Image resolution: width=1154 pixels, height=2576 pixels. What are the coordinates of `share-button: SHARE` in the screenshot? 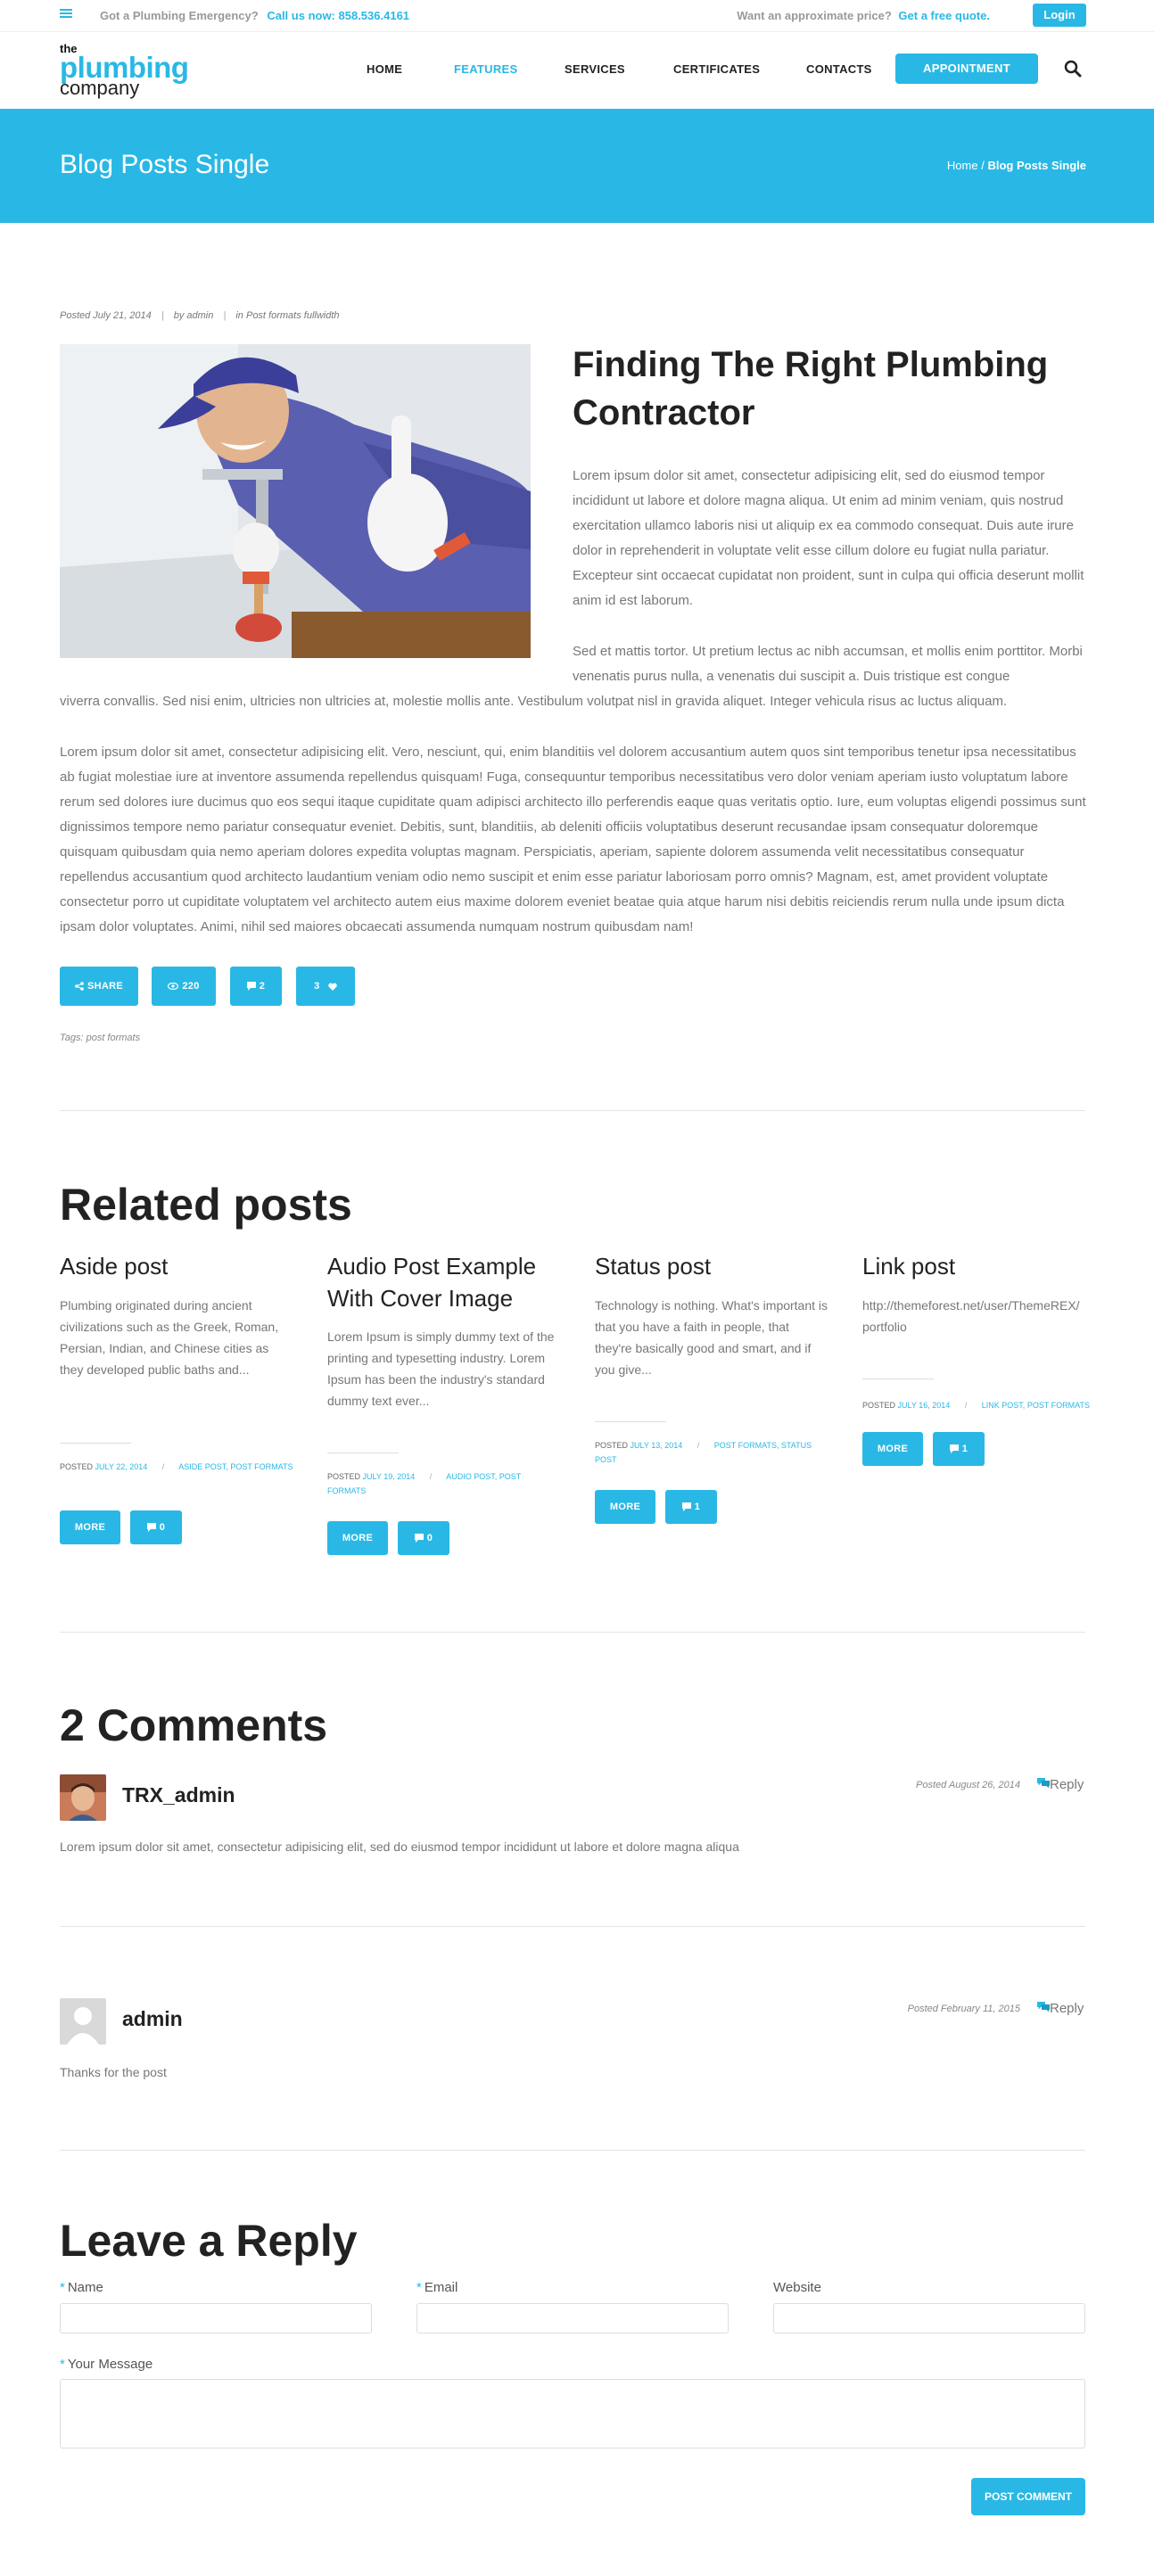 It's located at (99, 986).